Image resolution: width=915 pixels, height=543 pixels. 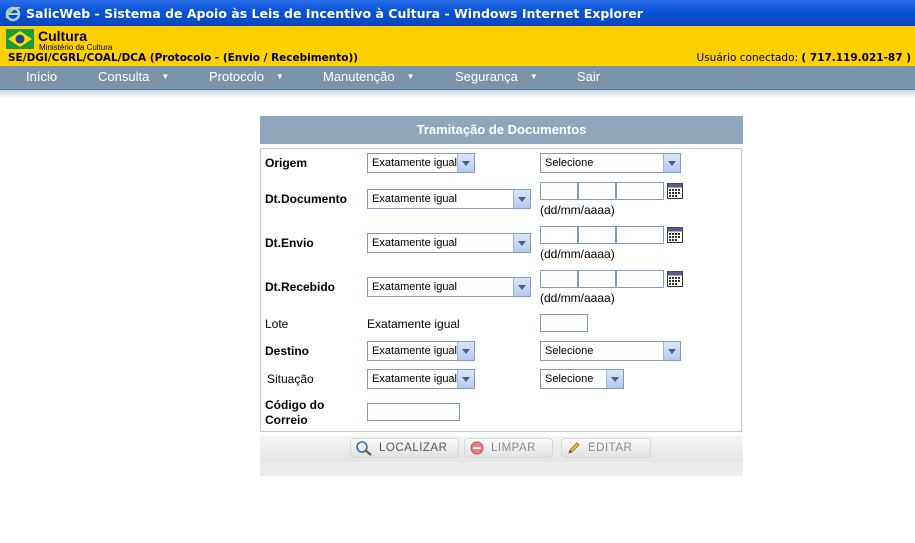 I want to click on menu-label: Sair, so click(x=589, y=76).